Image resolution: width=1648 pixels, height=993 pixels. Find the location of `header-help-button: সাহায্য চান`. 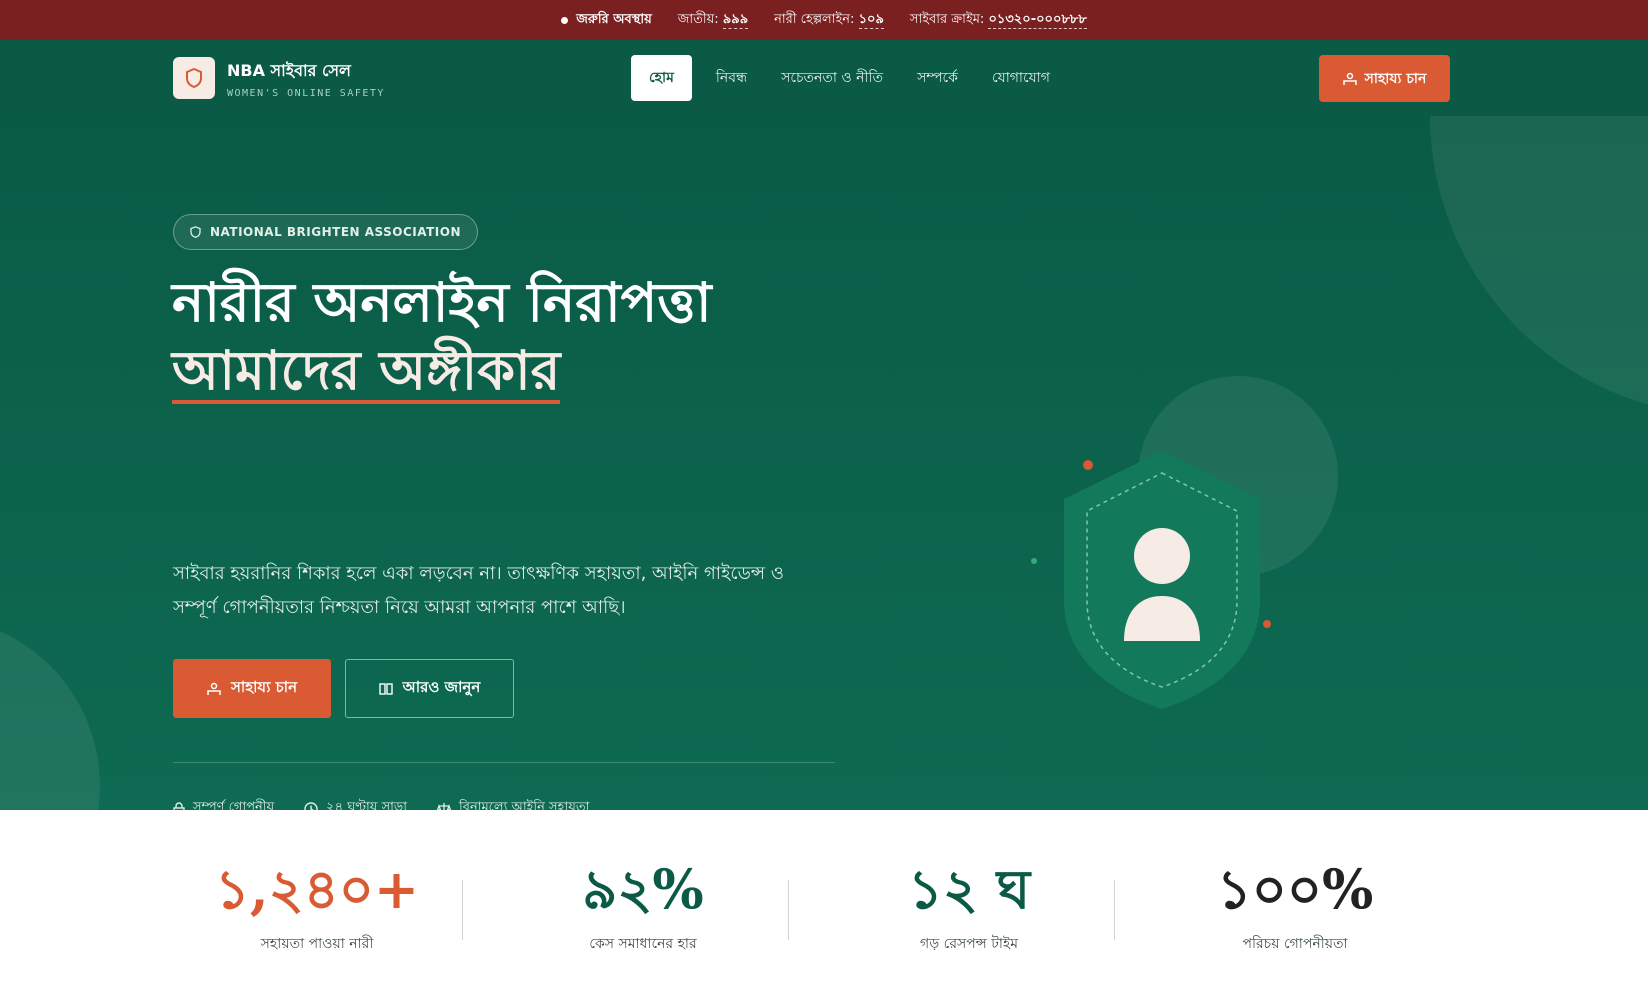

header-help-button: সাহায্য চান is located at coordinates (1384, 78).